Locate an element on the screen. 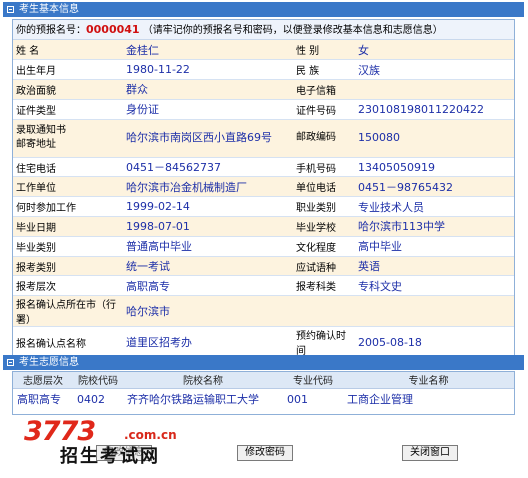 The width and height of the screenshot is (528, 478). info-value: 普通高中毕业 is located at coordinates (208, 246).